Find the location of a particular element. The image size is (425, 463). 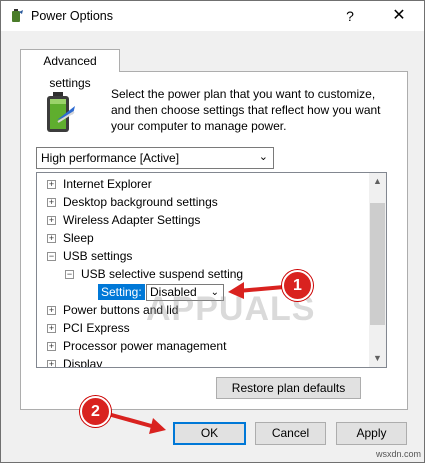

arrow-1-head is located at coordinates (236, 290).